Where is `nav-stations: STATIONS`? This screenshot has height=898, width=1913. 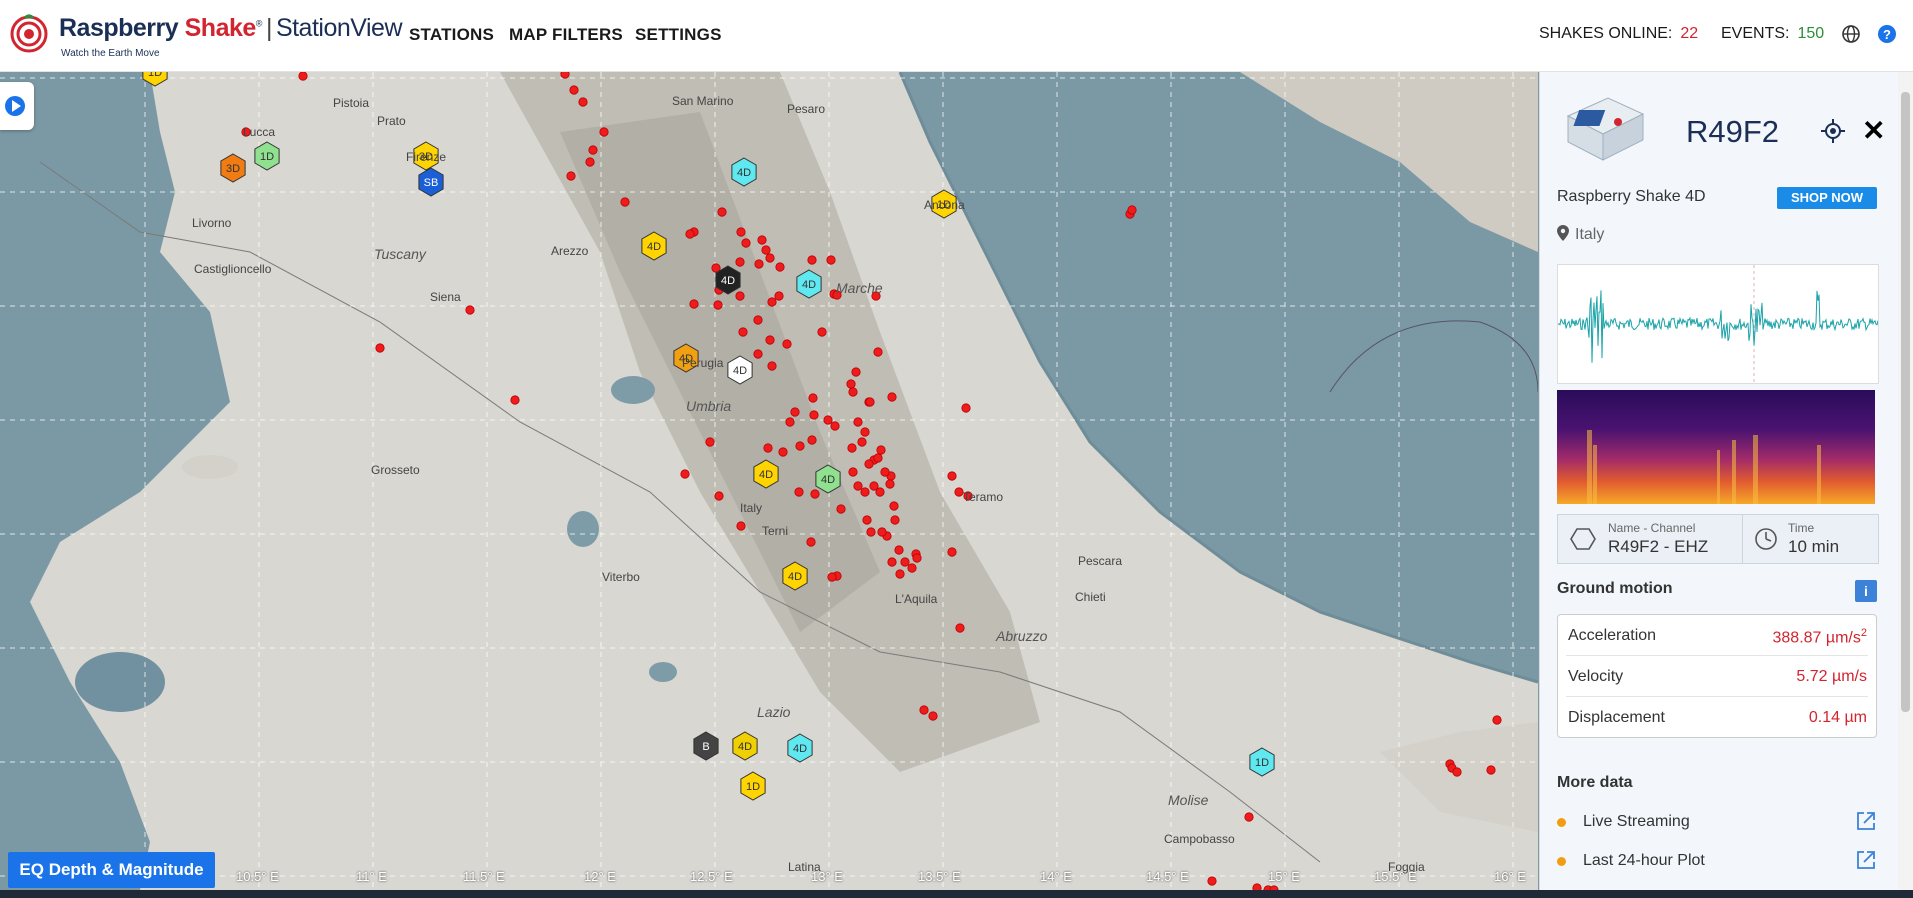 nav-stations: STATIONS is located at coordinates (451, 35).